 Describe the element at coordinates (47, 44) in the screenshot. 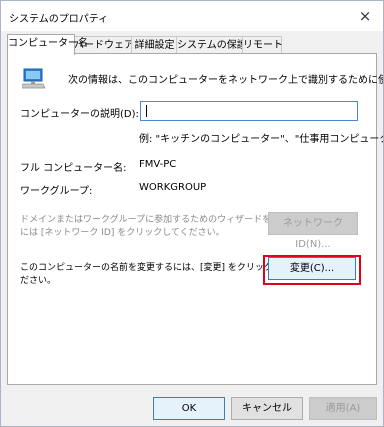

I see `tab-computer-name: コンピューター名` at that location.